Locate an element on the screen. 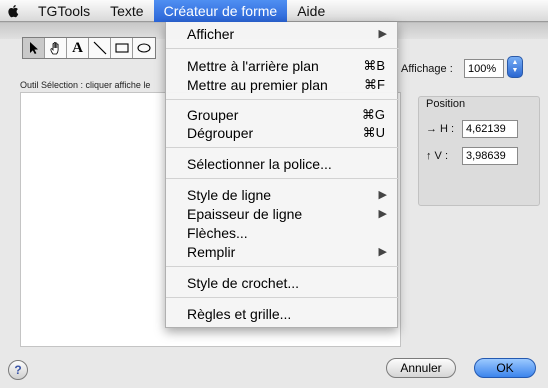  h-position-field is located at coordinates (490, 129).